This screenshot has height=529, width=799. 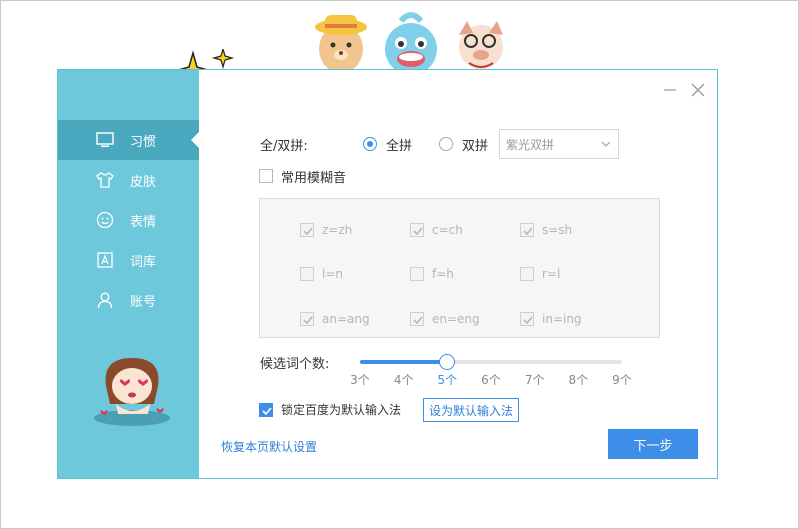 What do you see at coordinates (143, 262) in the screenshot?
I see `sidebar-item-label: 词库` at bounding box center [143, 262].